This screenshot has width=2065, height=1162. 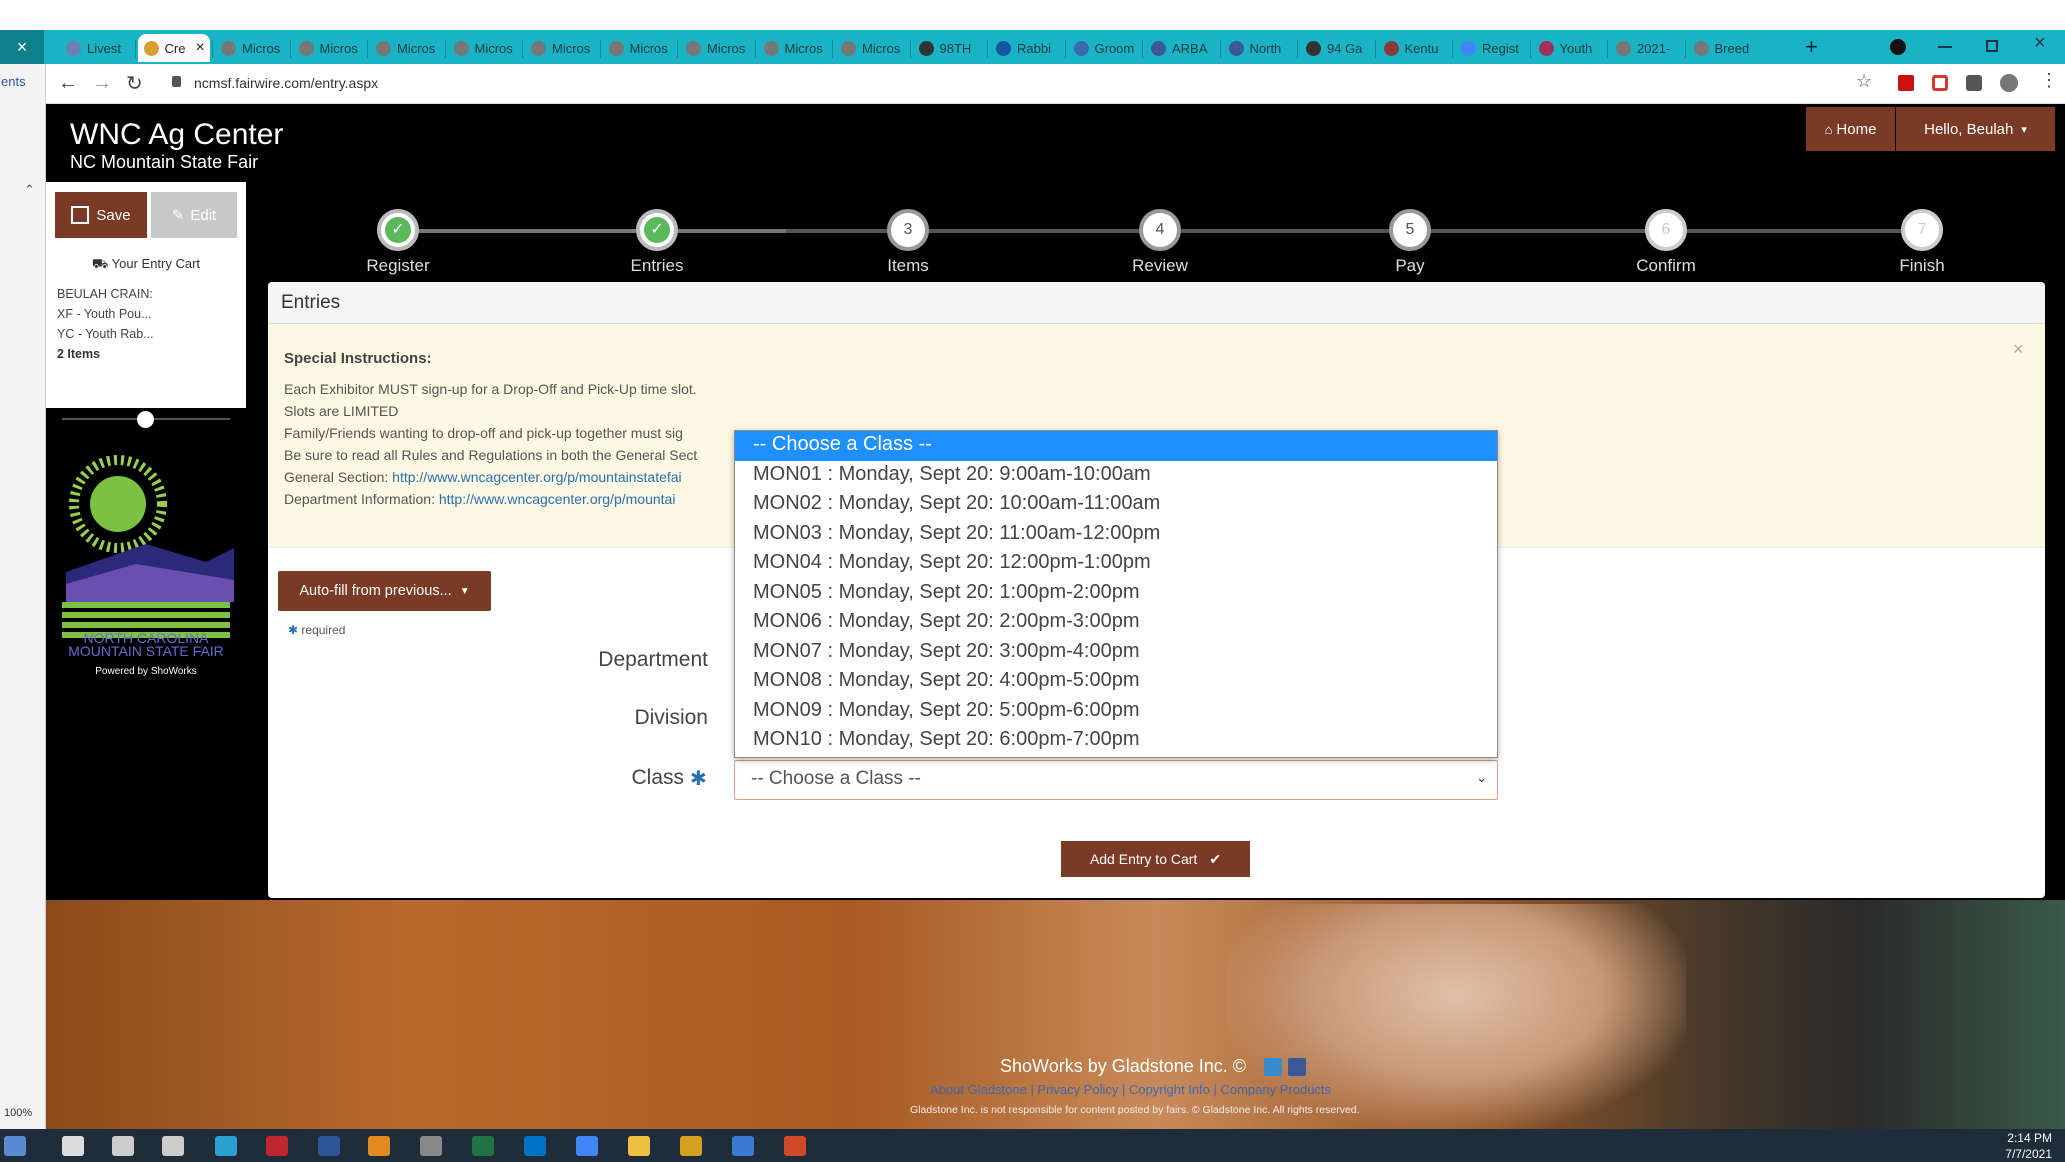 What do you see at coordinates (1025, 48) in the screenshot?
I see `browser-tab: Rabbi` at bounding box center [1025, 48].